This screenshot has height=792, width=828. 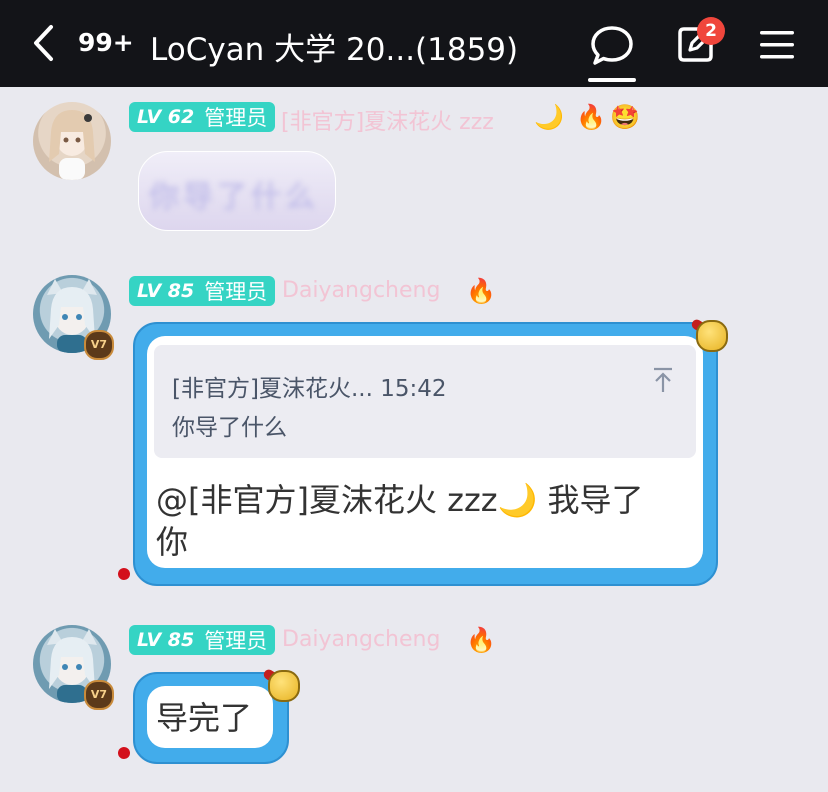 I want to click on anime-girl-avatar-icon, so click(x=72, y=145).